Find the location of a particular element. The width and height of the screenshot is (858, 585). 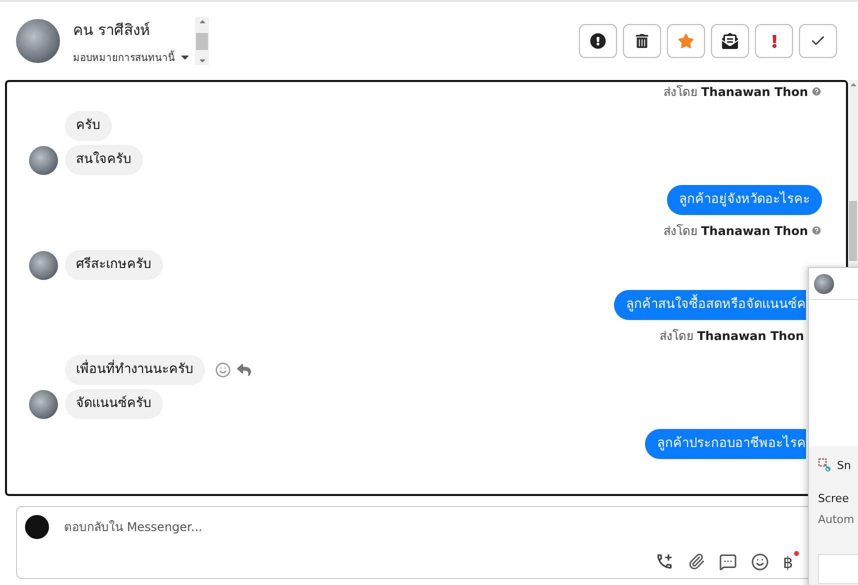

message-bubble: สนใจครับ is located at coordinates (104, 160).